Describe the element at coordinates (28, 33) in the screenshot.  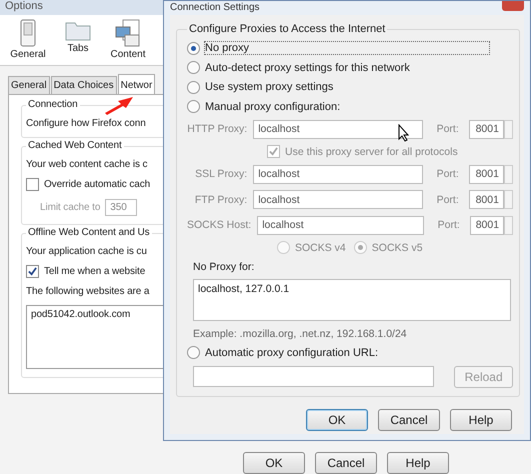
I see `switch-icon` at that location.